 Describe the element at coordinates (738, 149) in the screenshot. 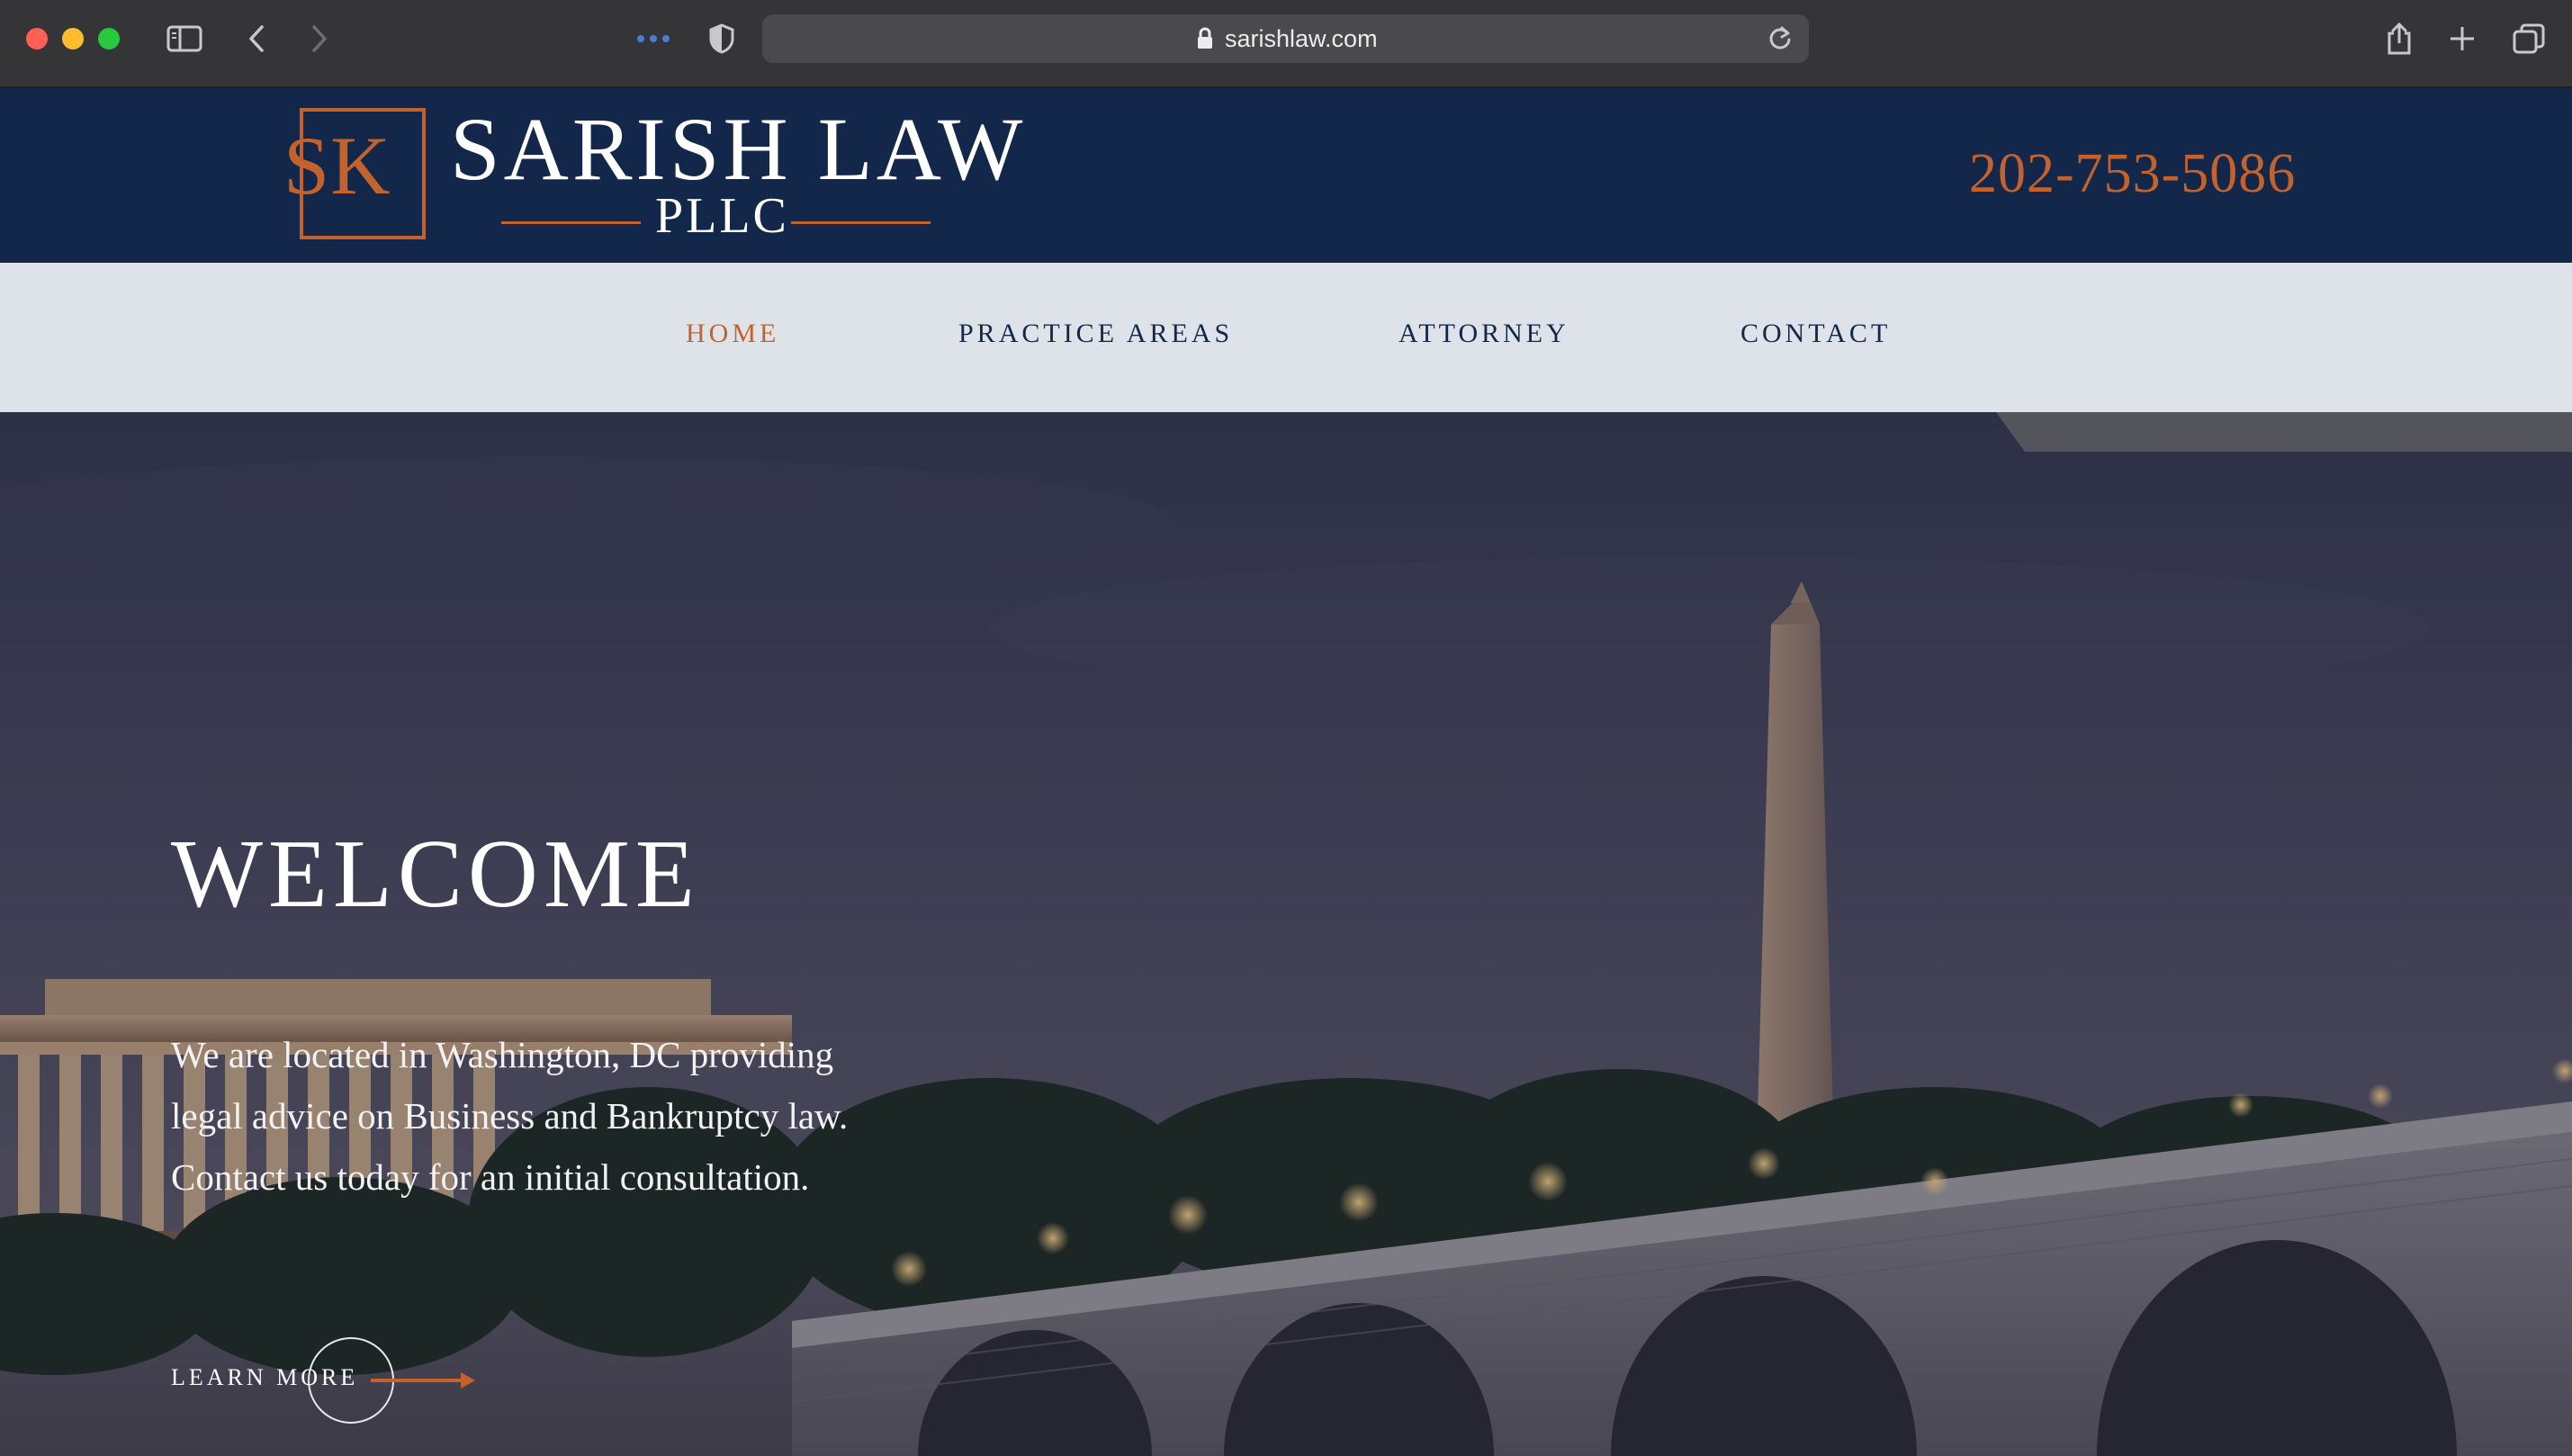

I see `logo-name: SARISH LAW` at that location.